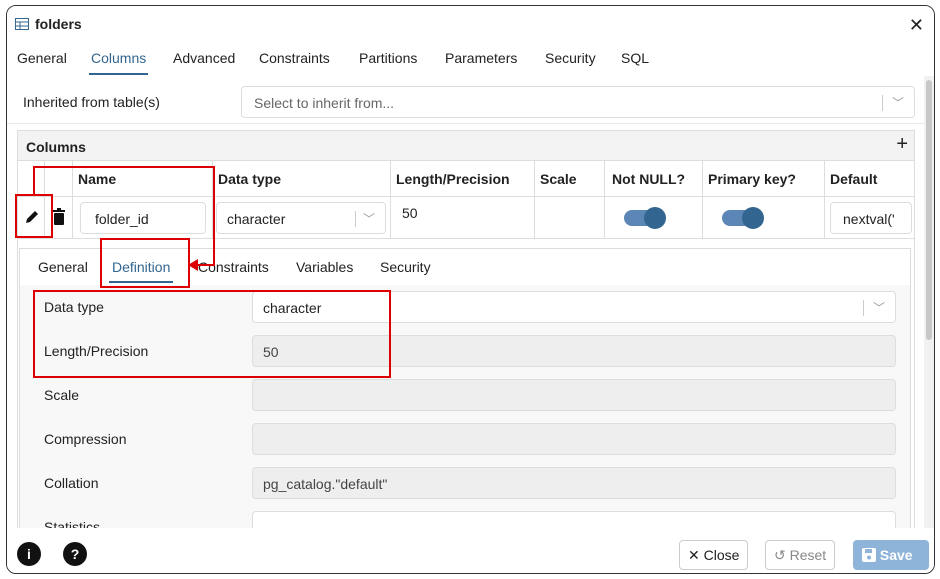 This screenshot has width=940, height=579. I want to click on dialog-footer: i ? ✕ Close ↺ Reset Save, so click(470, 553).